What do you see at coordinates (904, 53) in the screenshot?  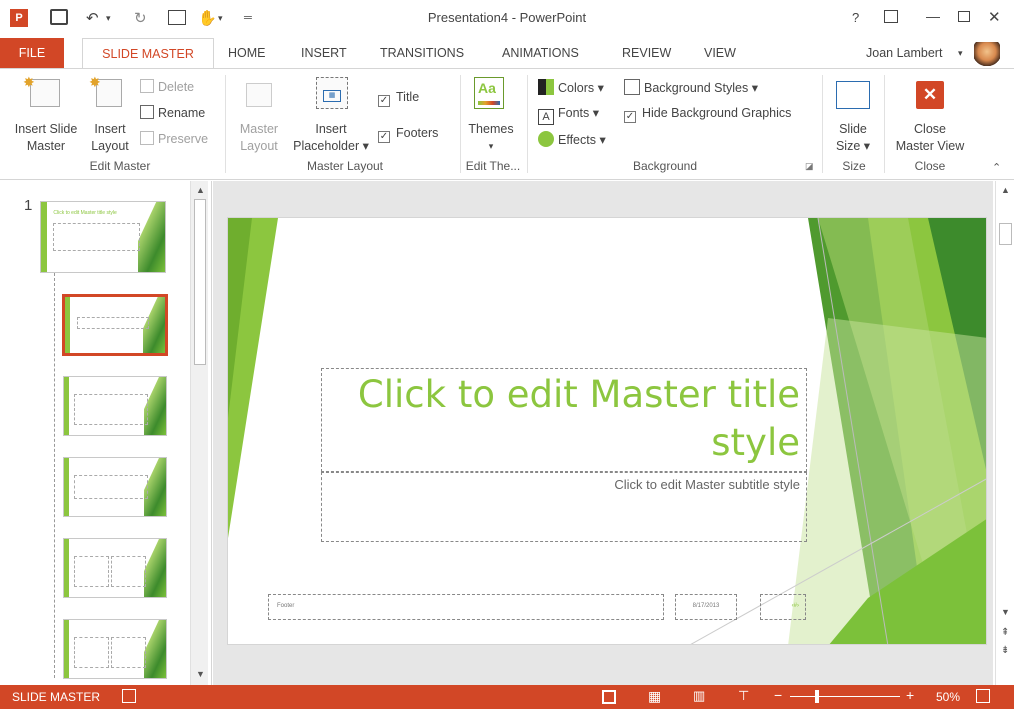 I see `user-name: Joan Lambert` at bounding box center [904, 53].